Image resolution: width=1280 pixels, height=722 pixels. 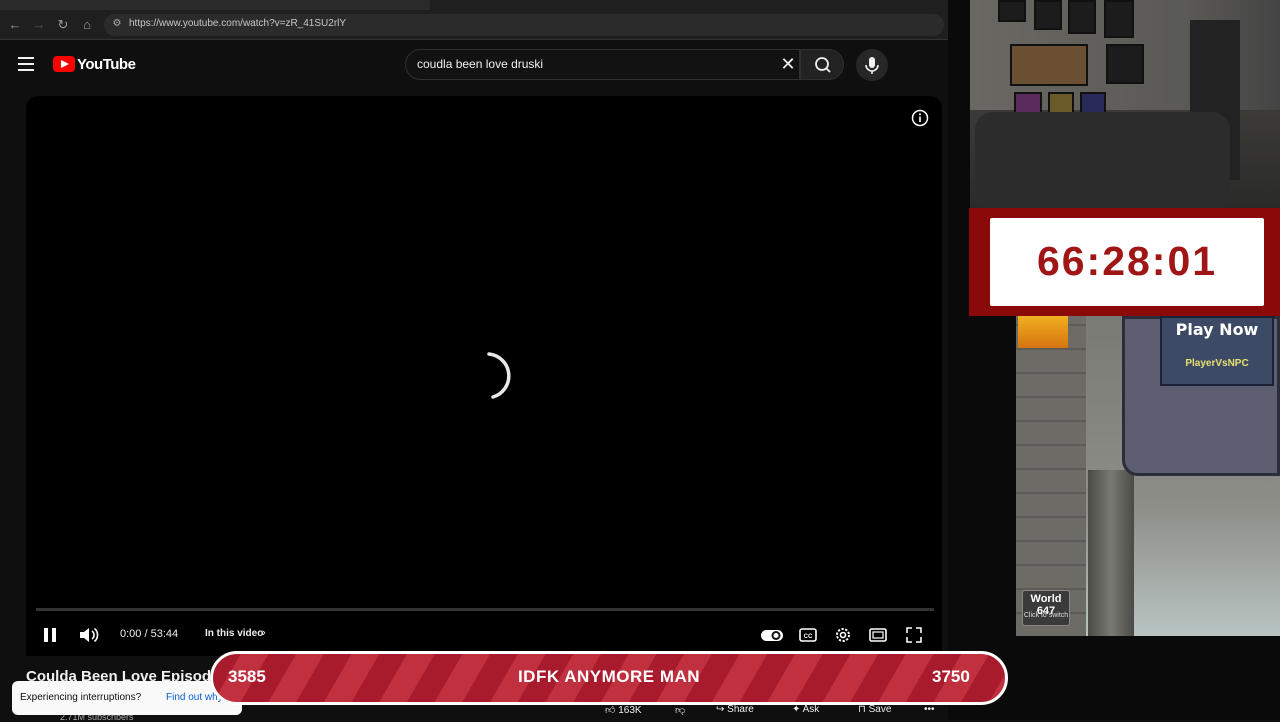 What do you see at coordinates (1217, 363) in the screenshot?
I see `game-player-name: PlayerVsNPC` at bounding box center [1217, 363].